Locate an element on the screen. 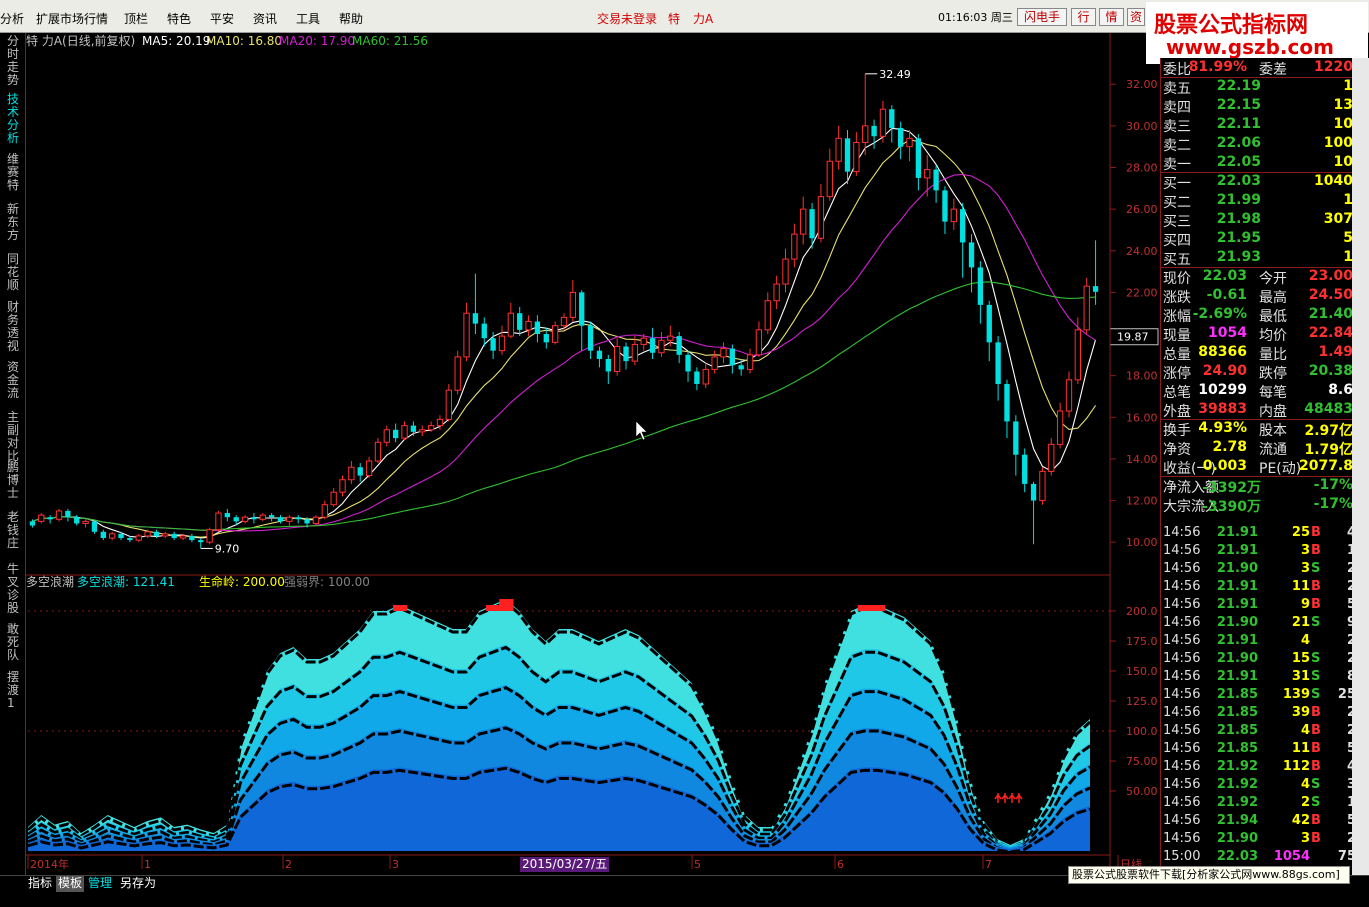 The image size is (1369, 907). tab-indicator: 指标 is located at coordinates (40, 884).